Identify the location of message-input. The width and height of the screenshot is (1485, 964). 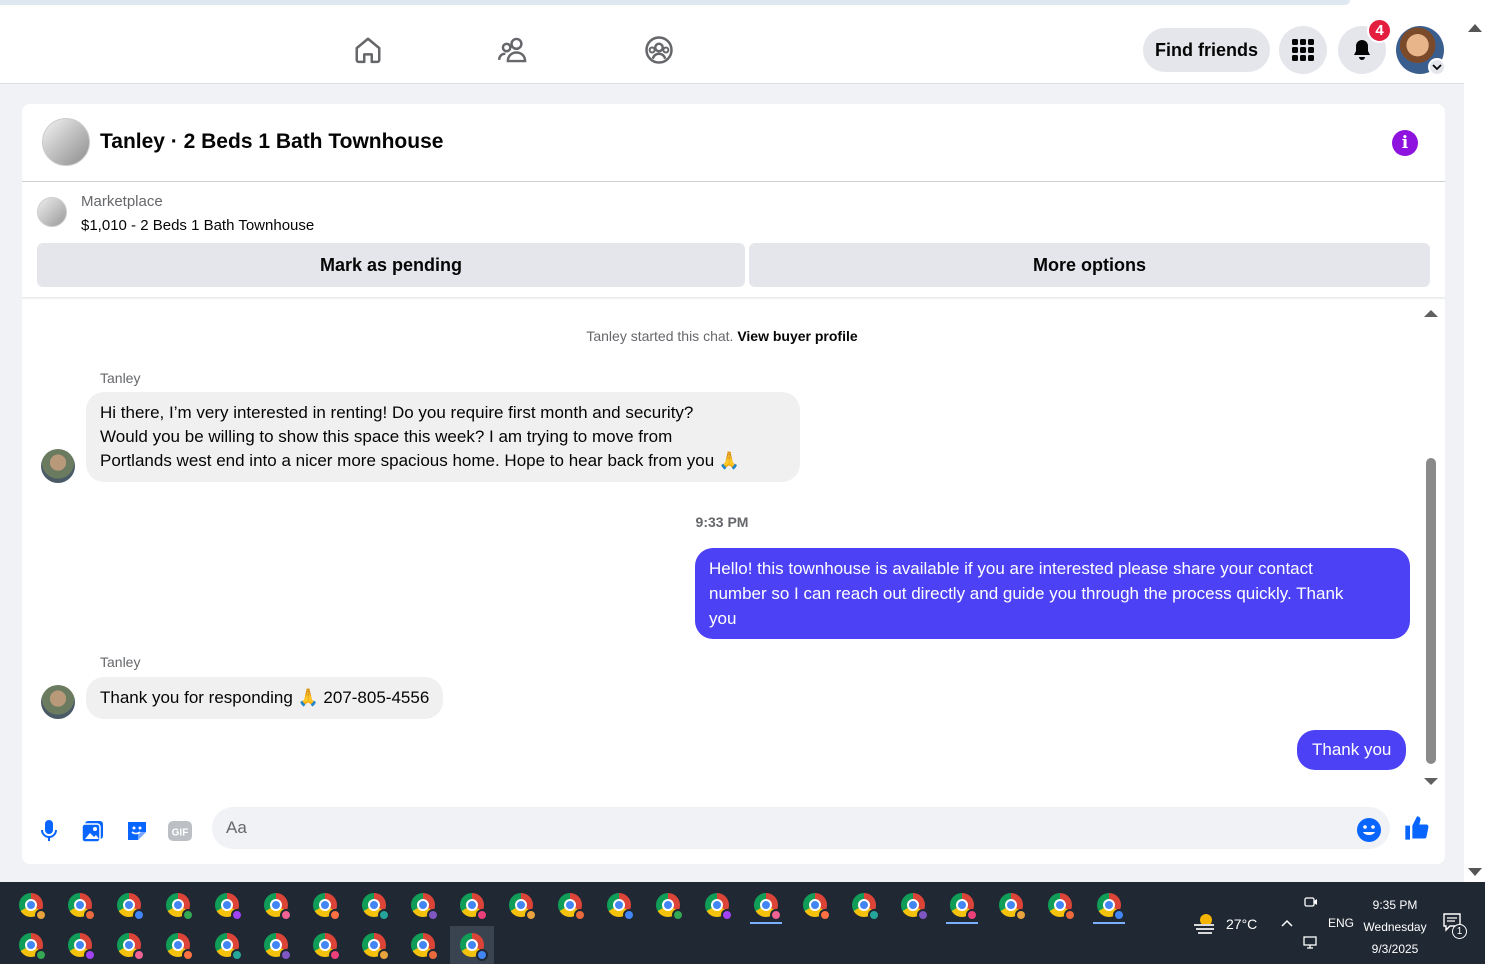
(801, 828).